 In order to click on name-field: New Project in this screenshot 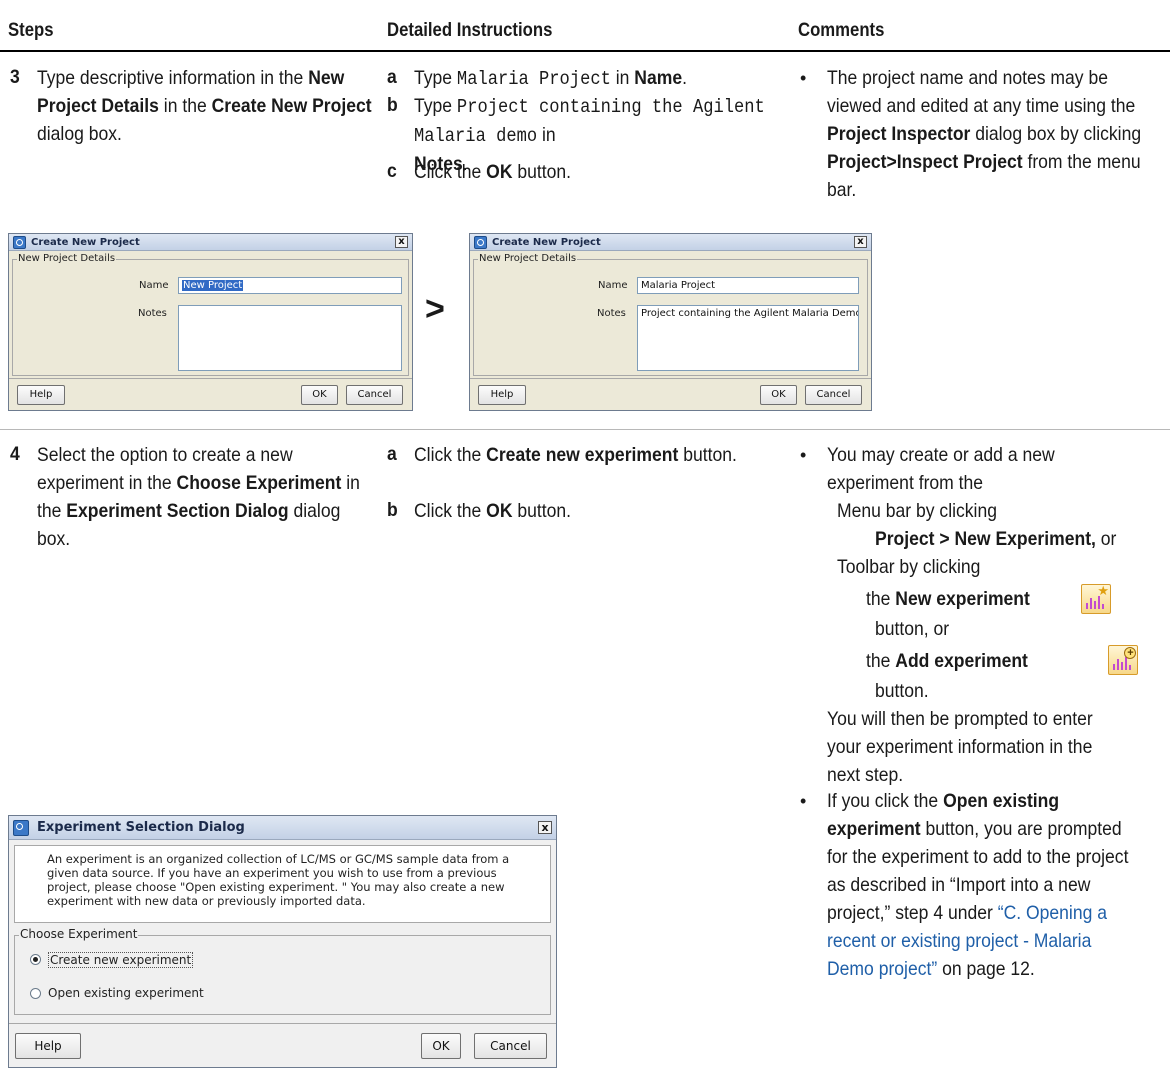, I will do `click(290, 285)`.